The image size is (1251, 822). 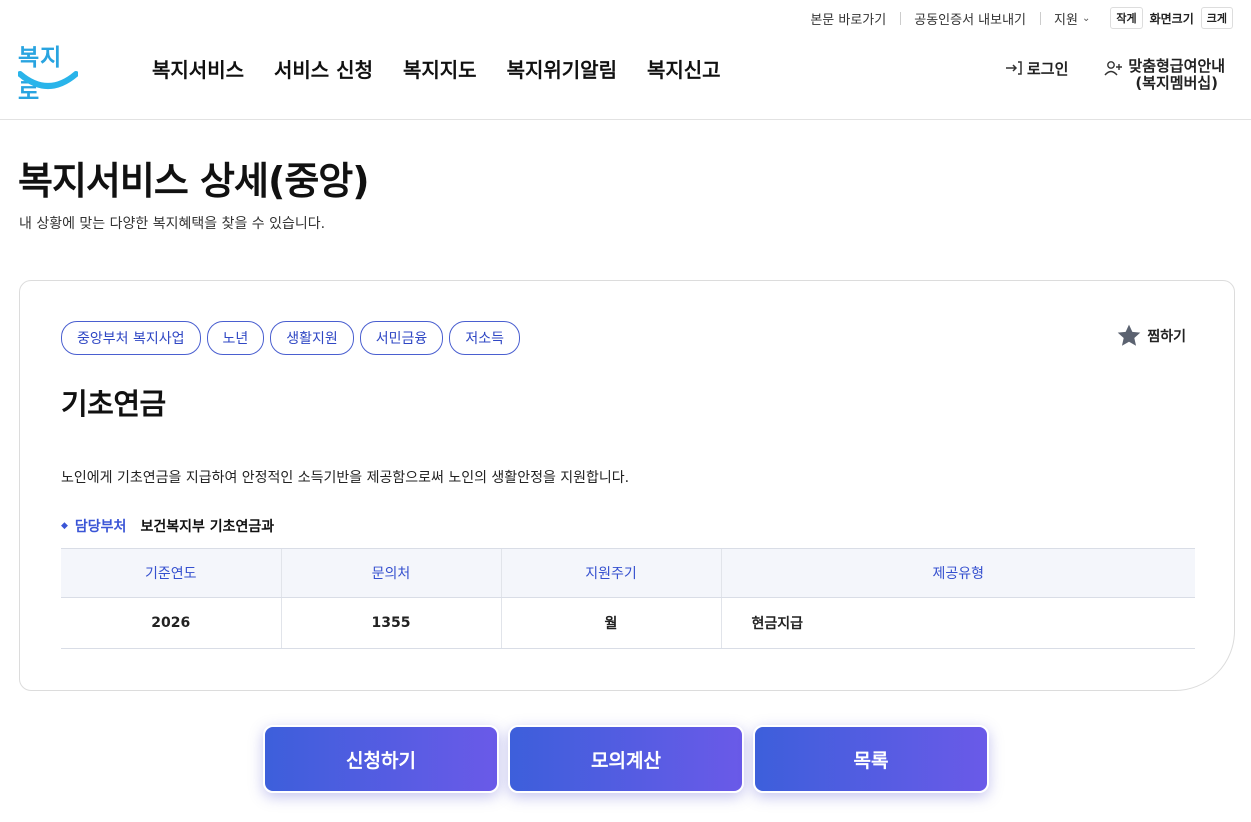 What do you see at coordinates (100, 527) in the screenshot?
I see `department-label: 담당부처` at bounding box center [100, 527].